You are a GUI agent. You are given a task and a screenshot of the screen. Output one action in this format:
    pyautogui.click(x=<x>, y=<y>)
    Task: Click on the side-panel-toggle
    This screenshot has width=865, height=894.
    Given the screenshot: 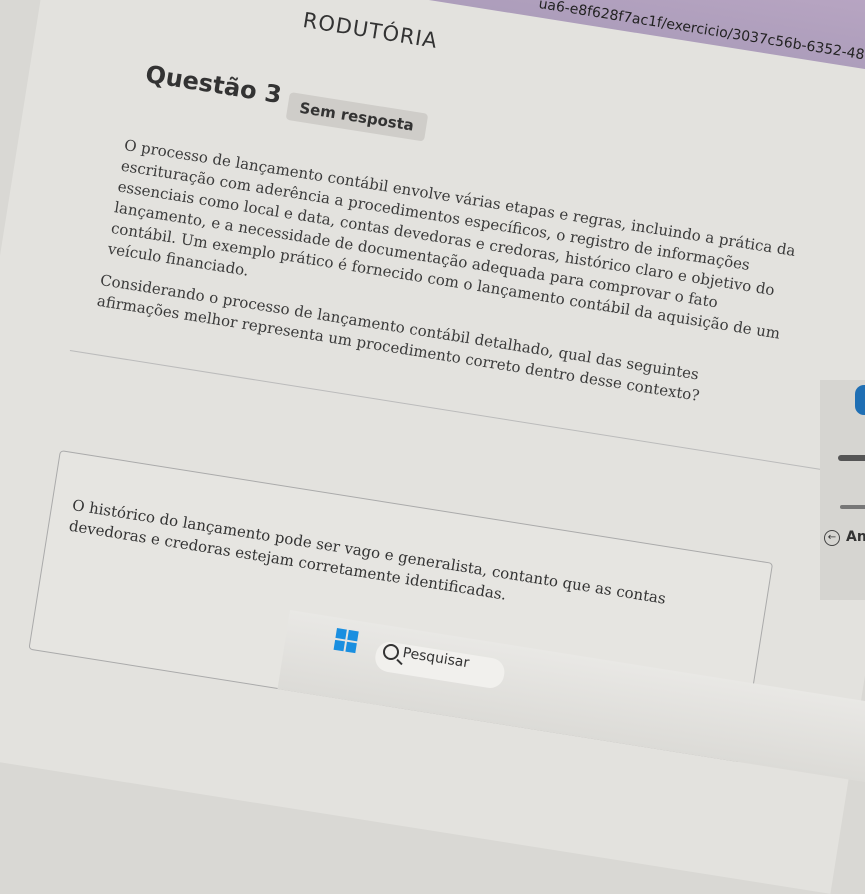 What is the action you would take?
    pyautogui.click(x=860, y=400)
    